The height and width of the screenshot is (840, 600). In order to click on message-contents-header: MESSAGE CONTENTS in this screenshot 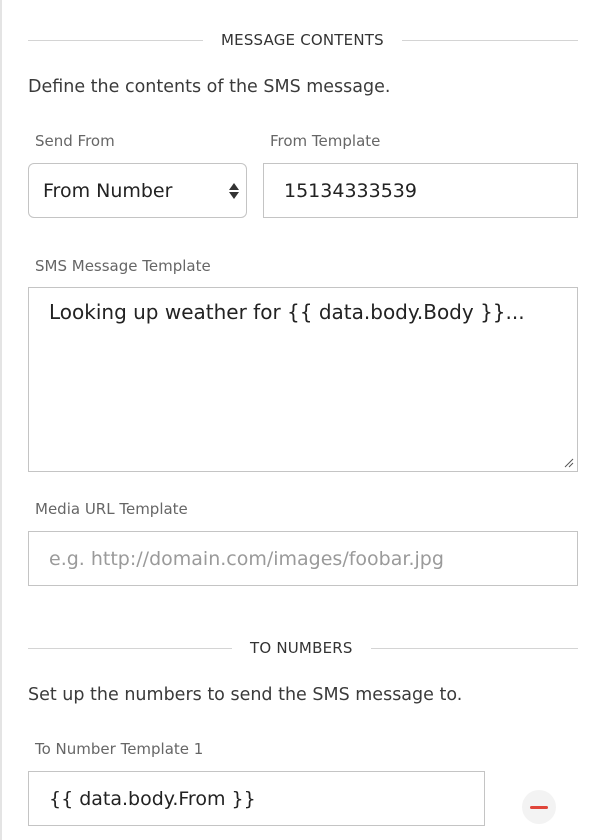, I will do `click(303, 40)`.